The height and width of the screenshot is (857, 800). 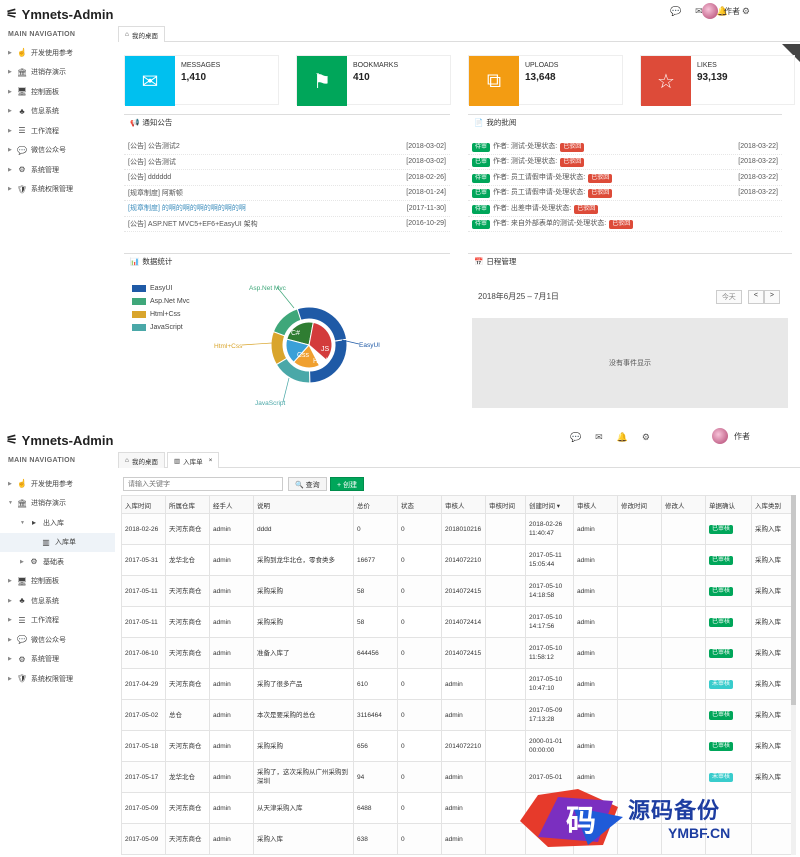 I want to click on column-header: 创建时间 ▾, so click(x=549, y=504).